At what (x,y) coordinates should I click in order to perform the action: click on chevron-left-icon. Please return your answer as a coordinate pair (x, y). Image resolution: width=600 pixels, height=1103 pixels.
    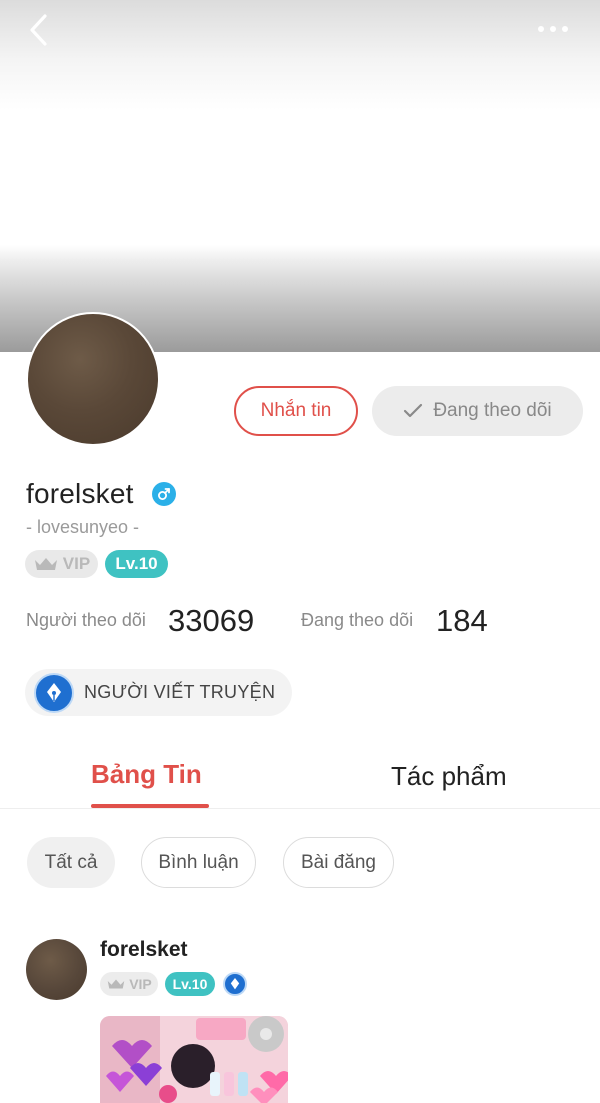
    Looking at the image, I should click on (38, 30).